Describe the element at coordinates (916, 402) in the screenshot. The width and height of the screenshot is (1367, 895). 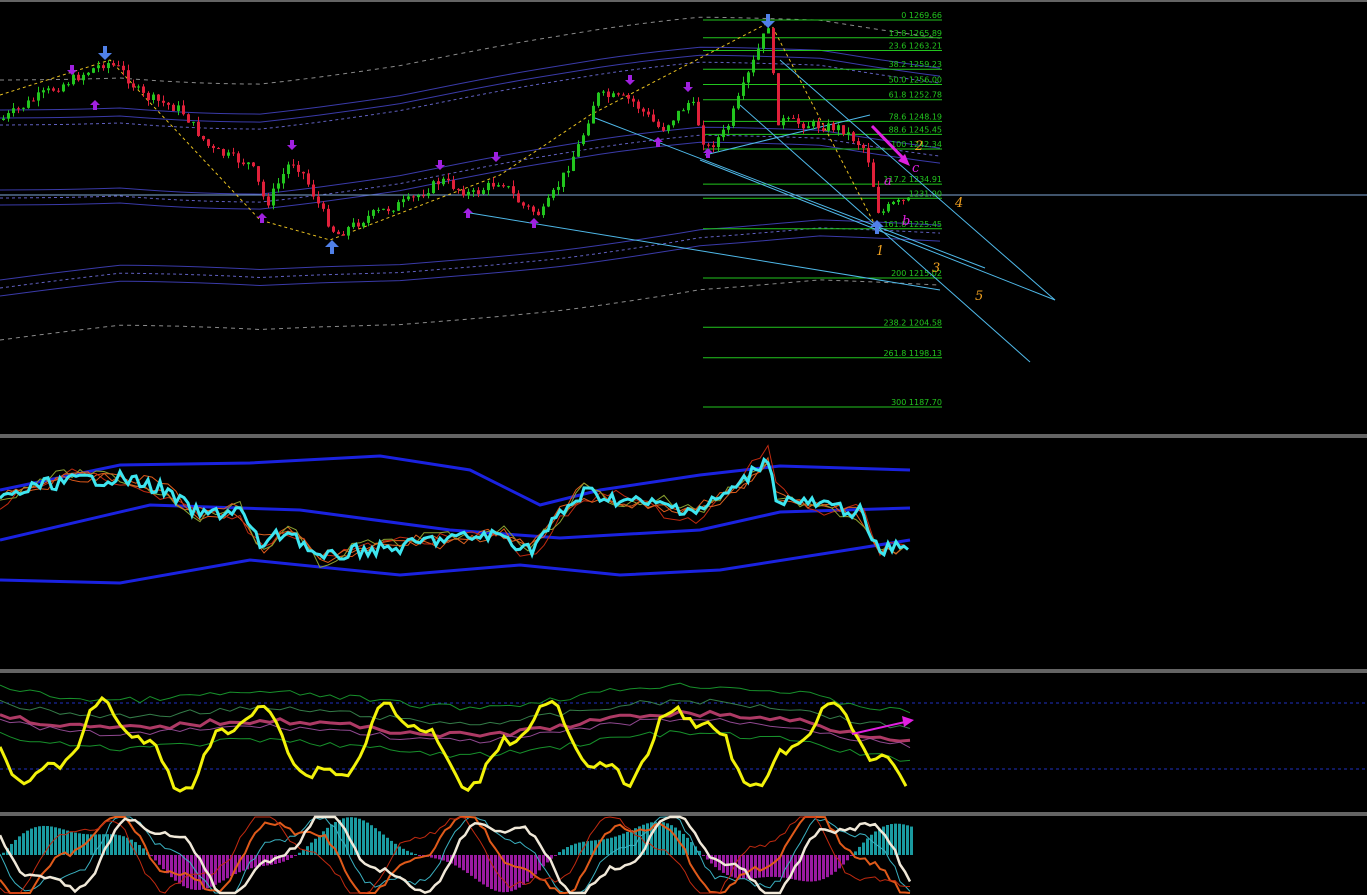
I see `fib-level-label: 300 1187.70` at that location.